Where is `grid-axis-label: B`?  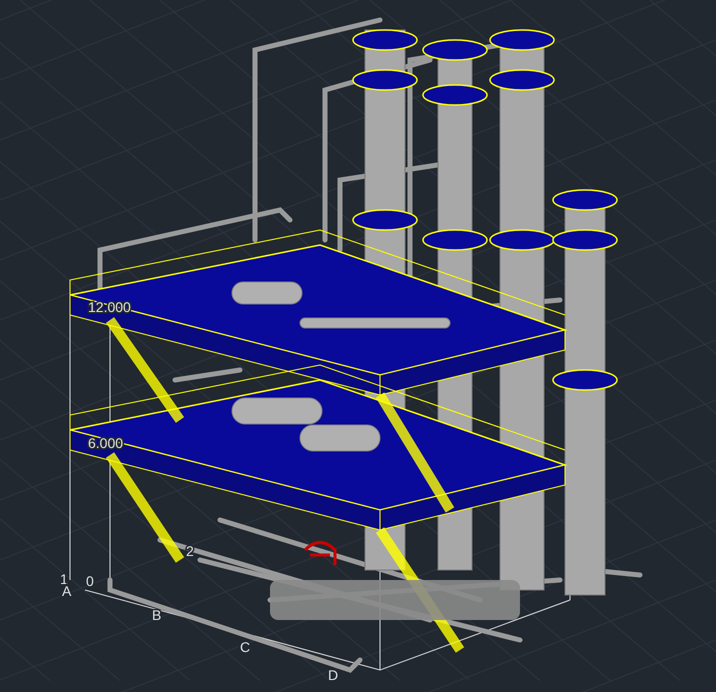 grid-axis-label: B is located at coordinates (157, 615).